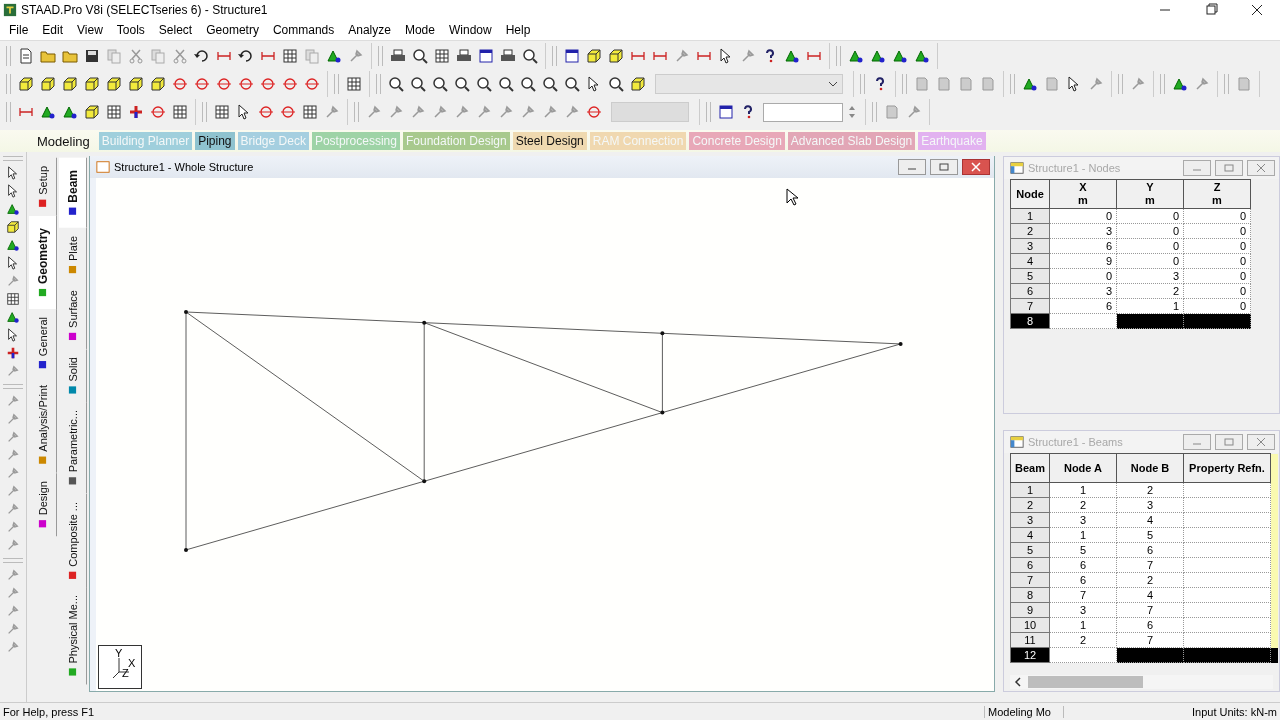  Describe the element at coordinates (53, 30) in the screenshot. I see `menu-item: Edit` at that location.